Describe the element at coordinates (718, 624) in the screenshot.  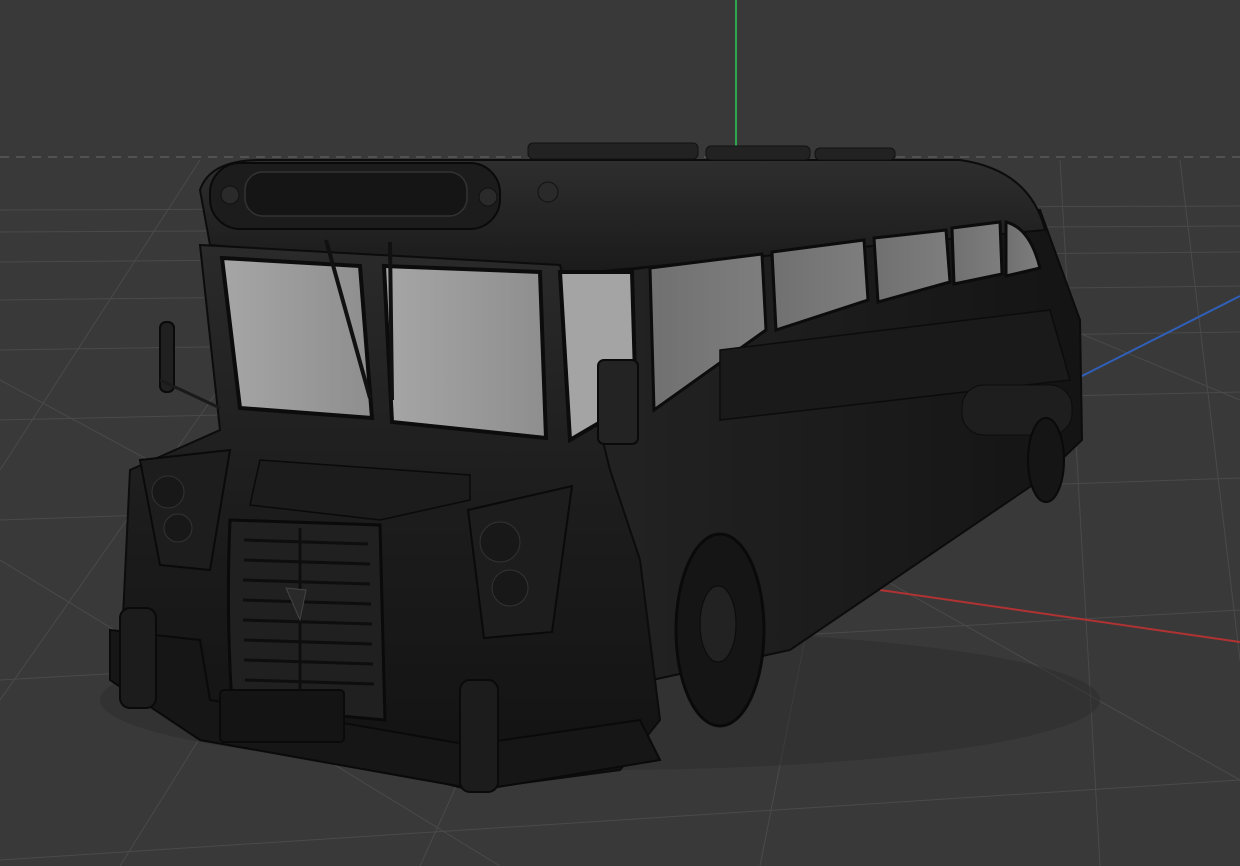
I see `wheel-hub` at that location.